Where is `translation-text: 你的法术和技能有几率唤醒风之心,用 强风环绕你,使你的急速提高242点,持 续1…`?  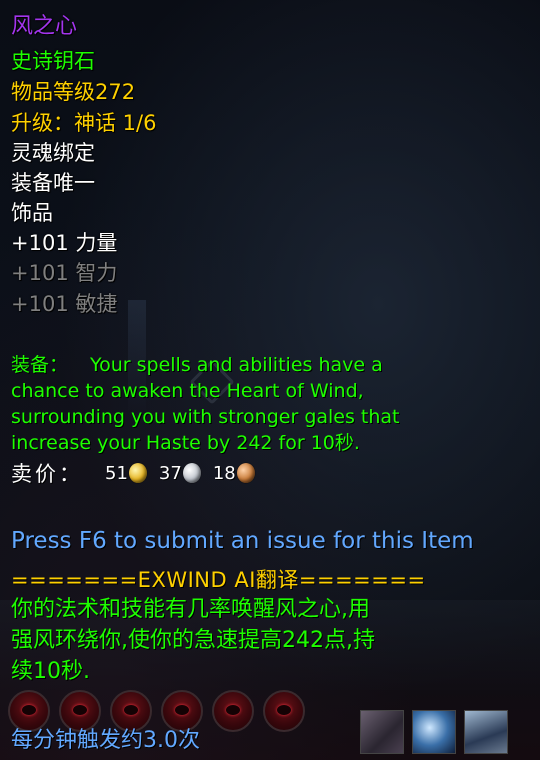 translation-text: 你的法术和技能有几率唤醒风之心,用 强风环绕你,使你的急速提高242点,持 续1… is located at coordinates (271, 640).